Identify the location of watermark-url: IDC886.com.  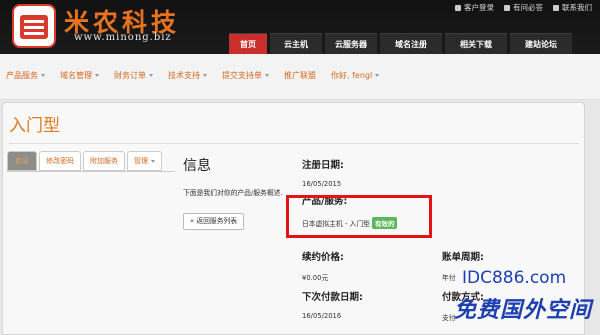
(514, 278).